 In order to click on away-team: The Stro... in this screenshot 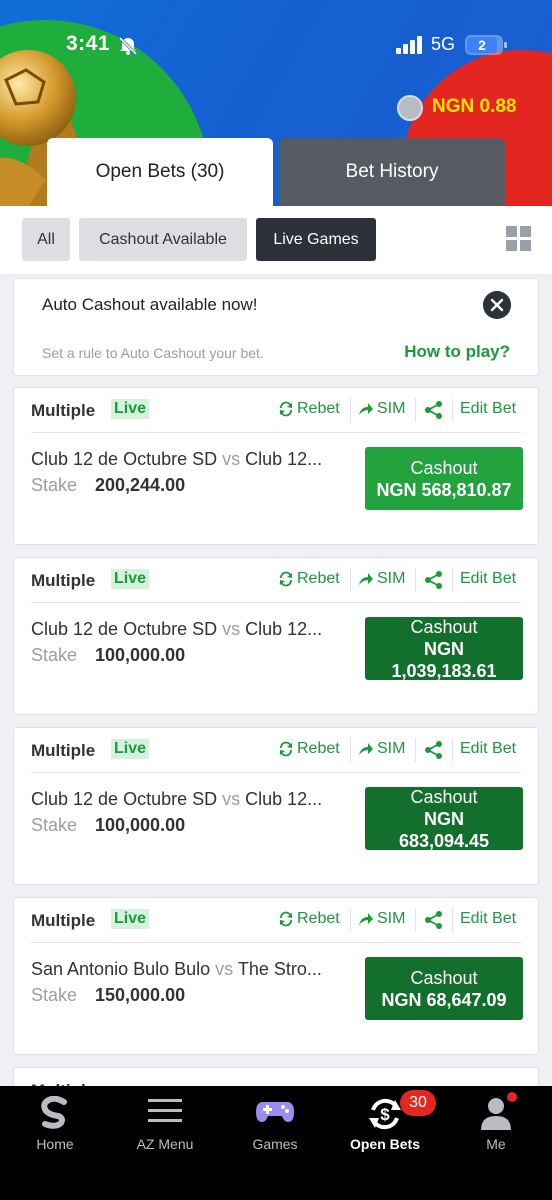, I will do `click(279, 969)`.